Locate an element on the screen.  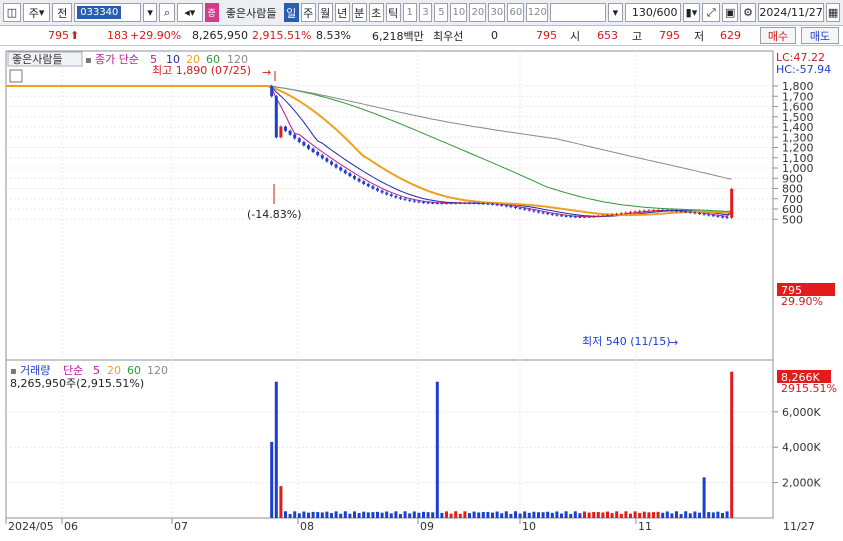
mode-select: 주 ▾ is located at coordinates (36, 12).